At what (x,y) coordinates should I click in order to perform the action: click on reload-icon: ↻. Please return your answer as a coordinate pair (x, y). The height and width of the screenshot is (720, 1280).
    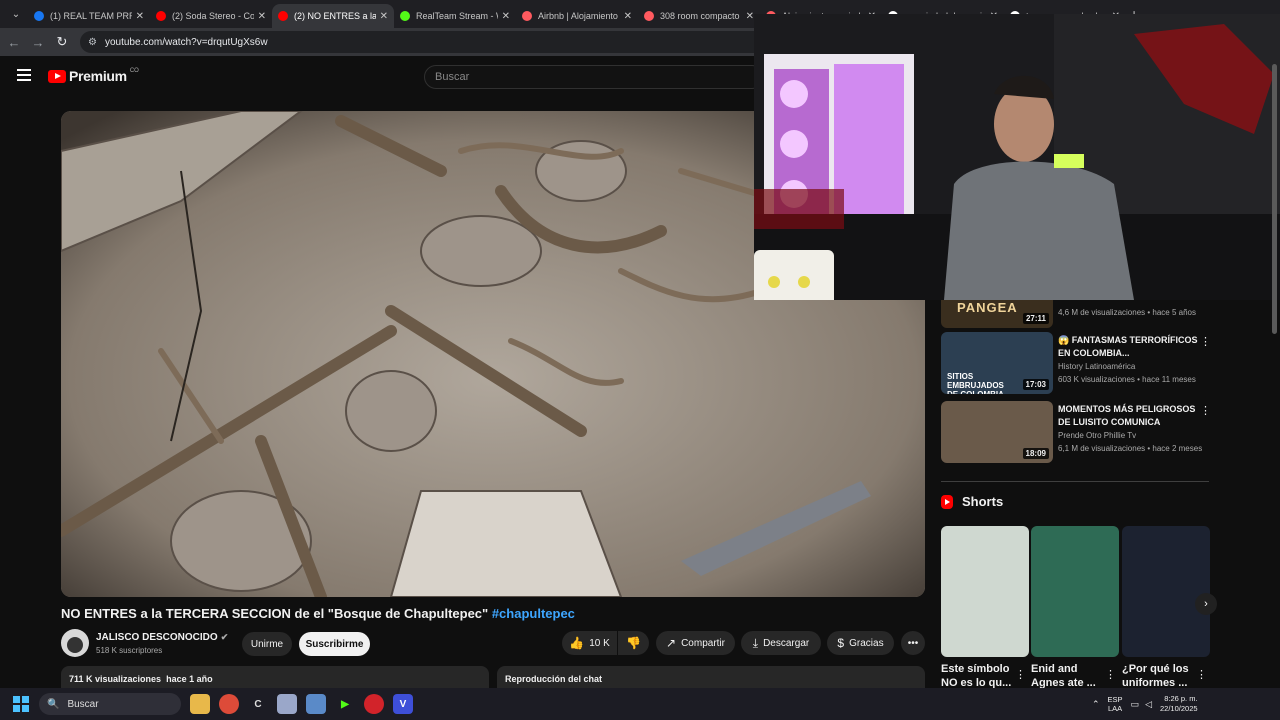
    Looking at the image, I should click on (62, 42).